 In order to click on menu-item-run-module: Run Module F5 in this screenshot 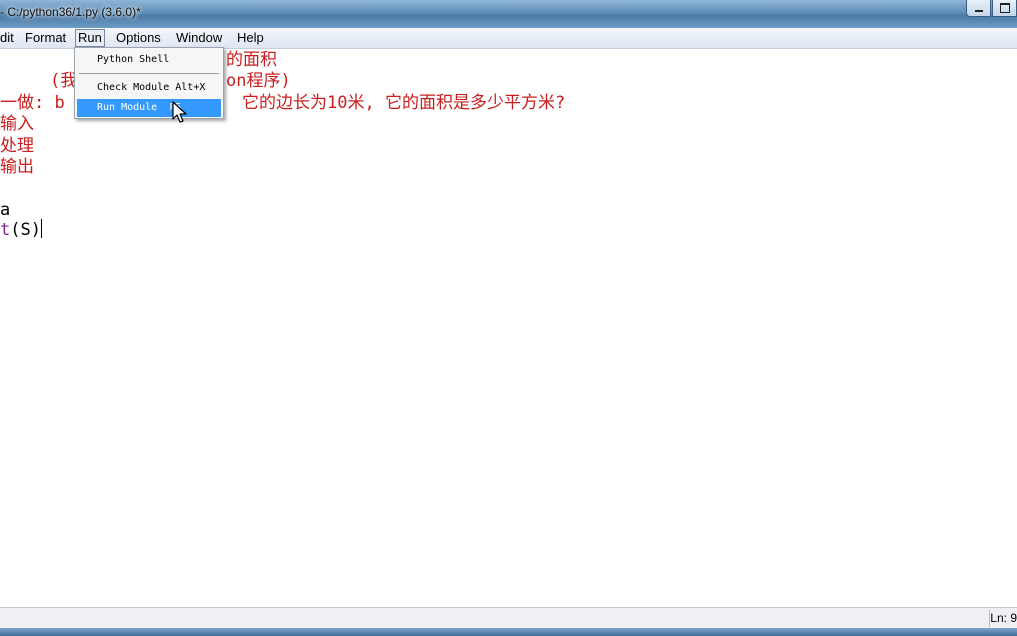, I will do `click(149, 108)`.